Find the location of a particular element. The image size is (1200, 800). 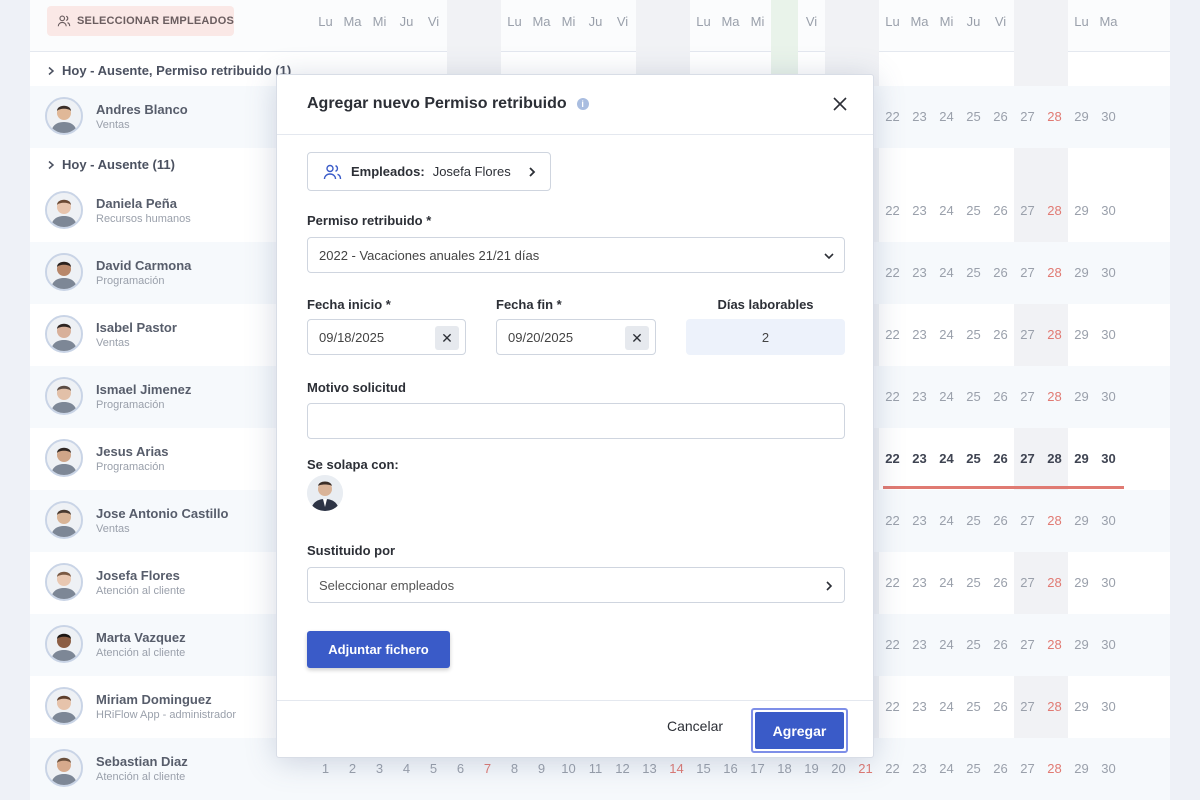

attach-file-button: Adjuntar fichero is located at coordinates (378, 649).